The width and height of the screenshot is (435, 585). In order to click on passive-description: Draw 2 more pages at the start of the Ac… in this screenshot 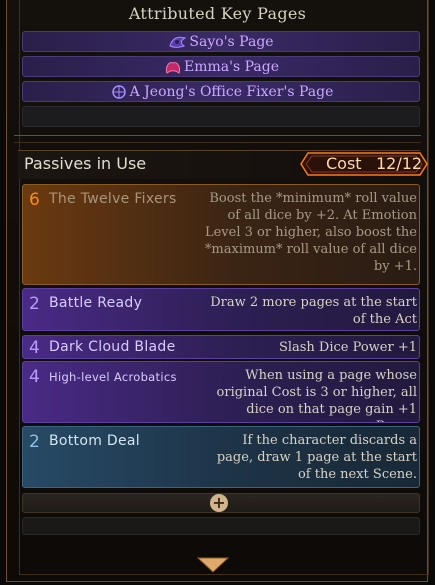, I will do `click(313, 311)`.